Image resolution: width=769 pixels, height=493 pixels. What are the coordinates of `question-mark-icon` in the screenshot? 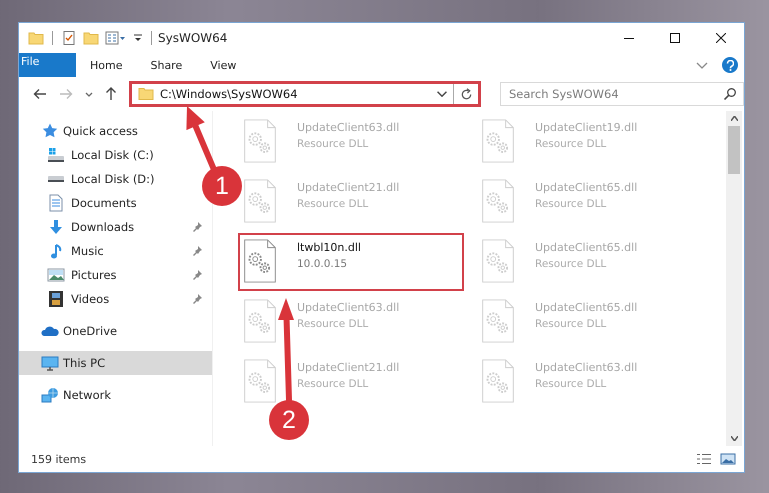 It's located at (730, 65).